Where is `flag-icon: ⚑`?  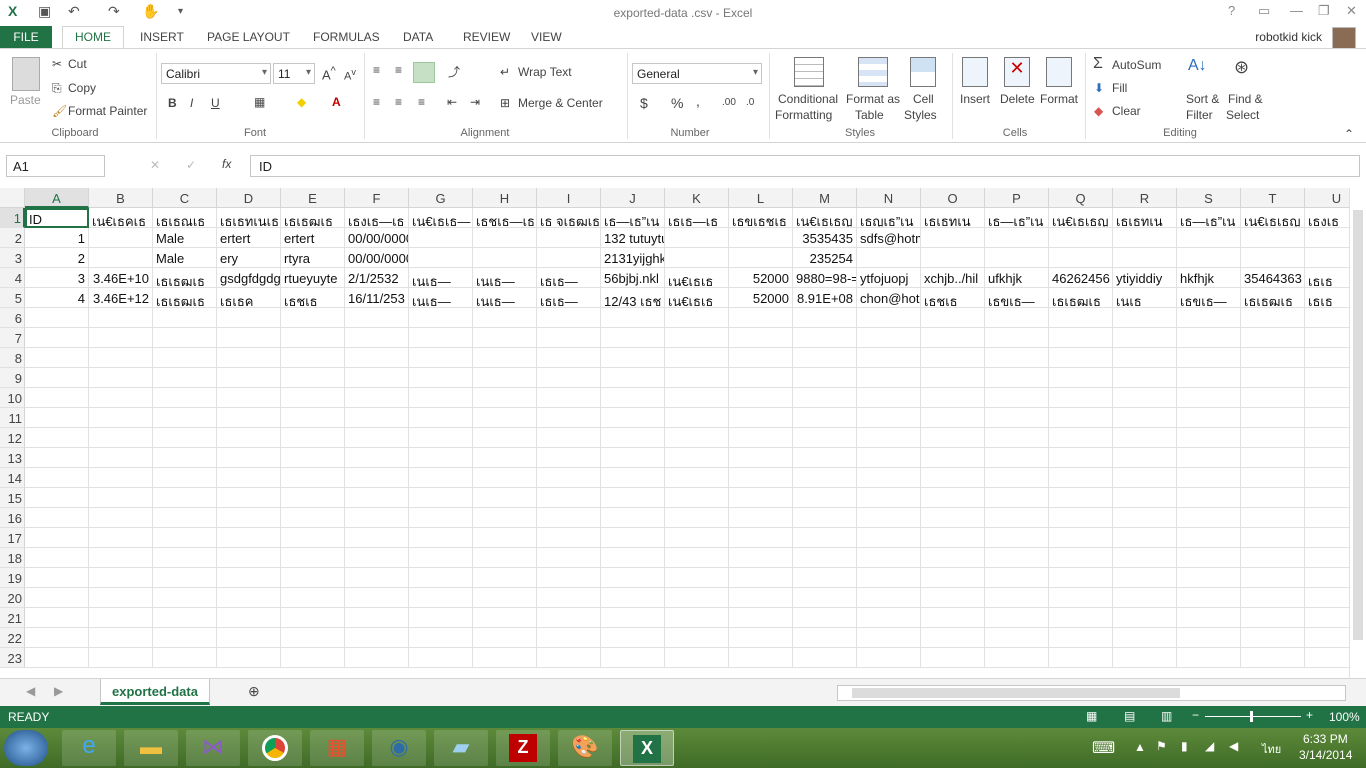
flag-icon: ⚑ is located at coordinates (1161, 746).